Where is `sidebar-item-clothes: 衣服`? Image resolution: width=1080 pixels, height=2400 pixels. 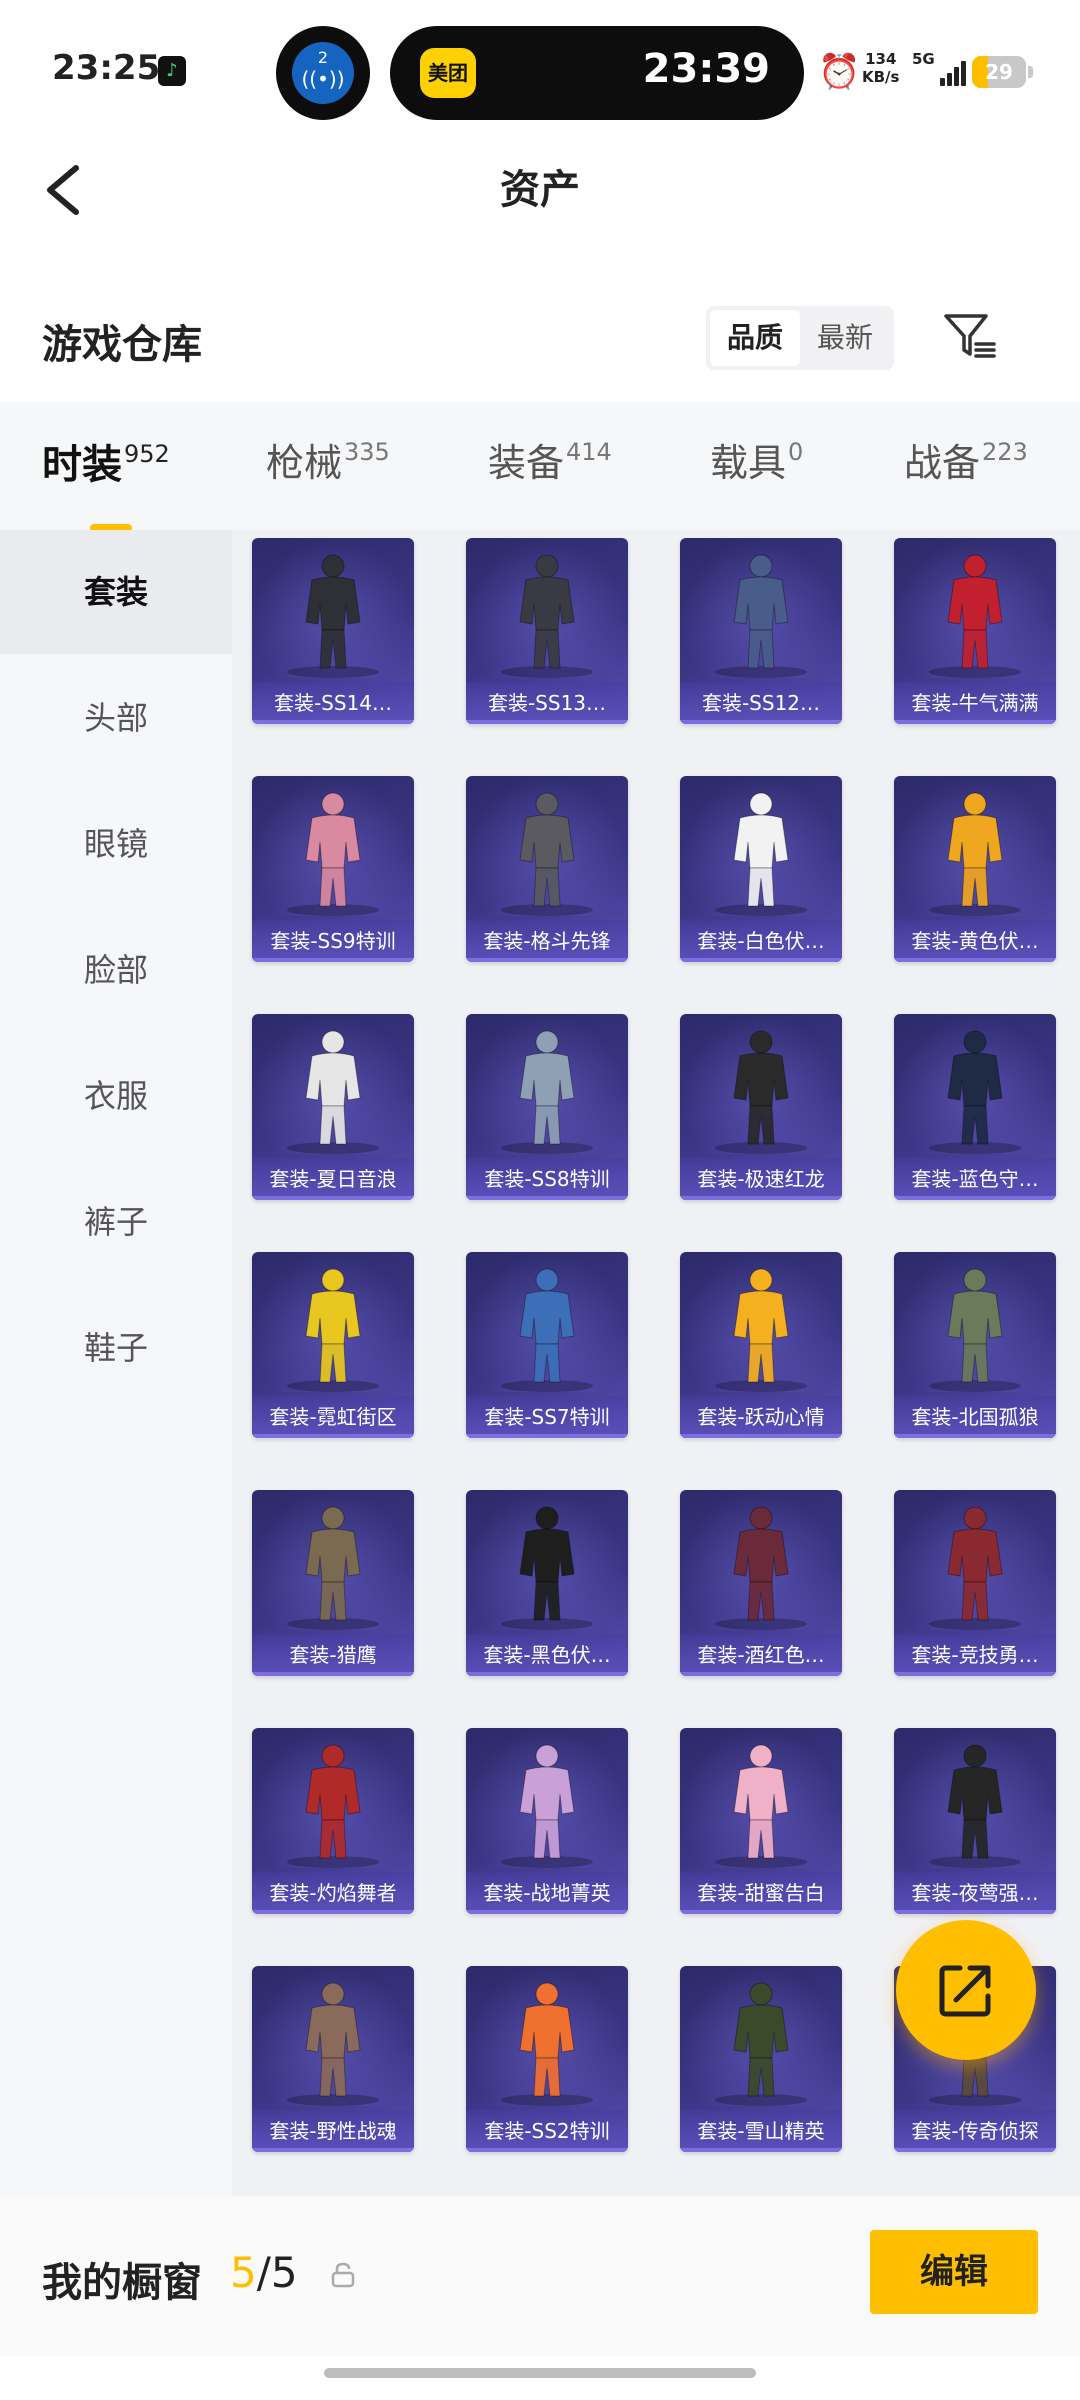 sidebar-item-clothes: 衣服 is located at coordinates (116, 1096).